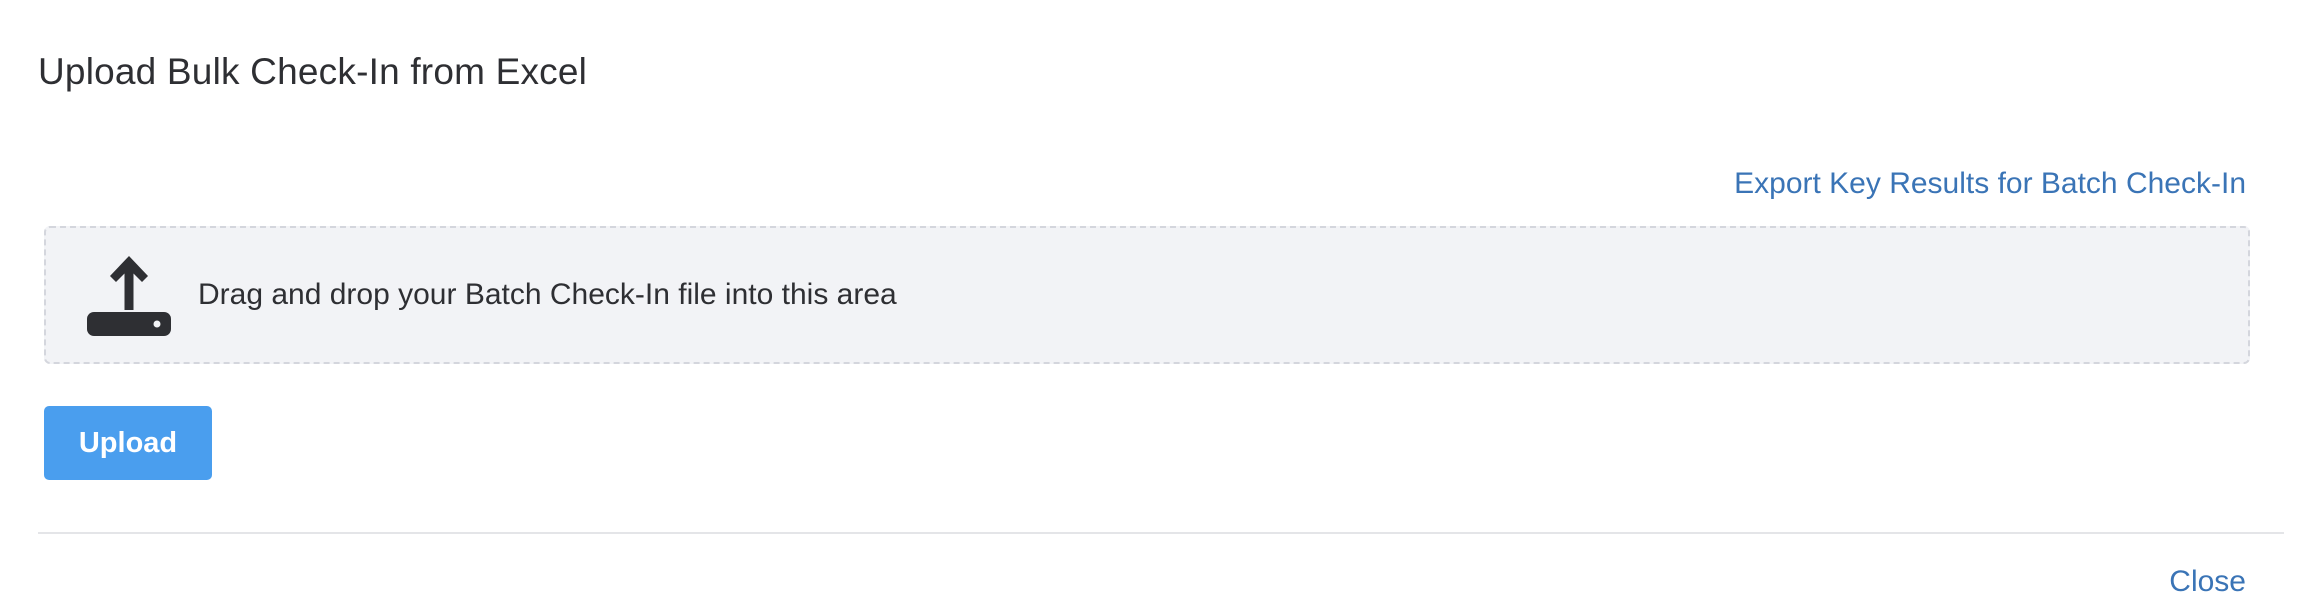 Image resolution: width=2318 pixels, height=614 pixels. I want to click on export-key-results-link: Export Key Results for Batch Check-In, so click(1990, 184).